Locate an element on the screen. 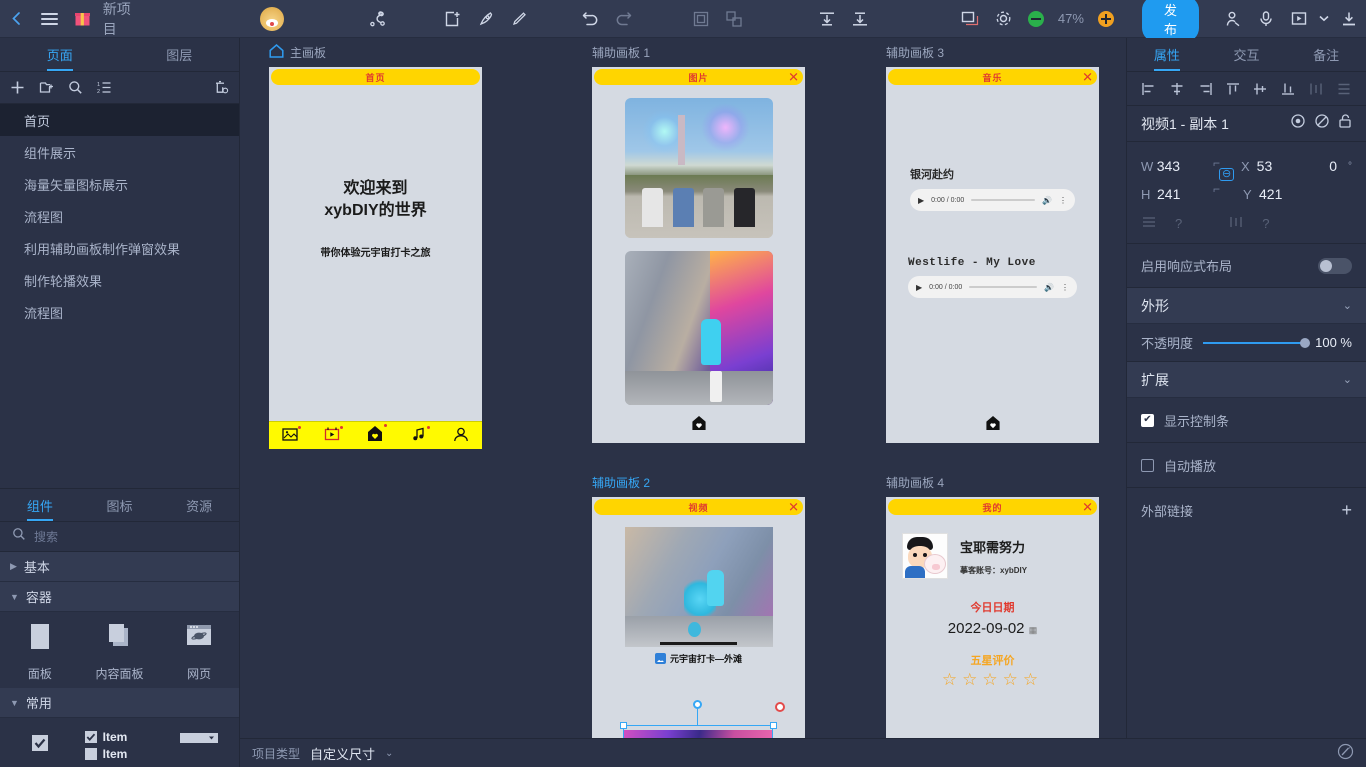 This screenshot has width=1366, height=767. tab-components: 组件 is located at coordinates (40, 505).